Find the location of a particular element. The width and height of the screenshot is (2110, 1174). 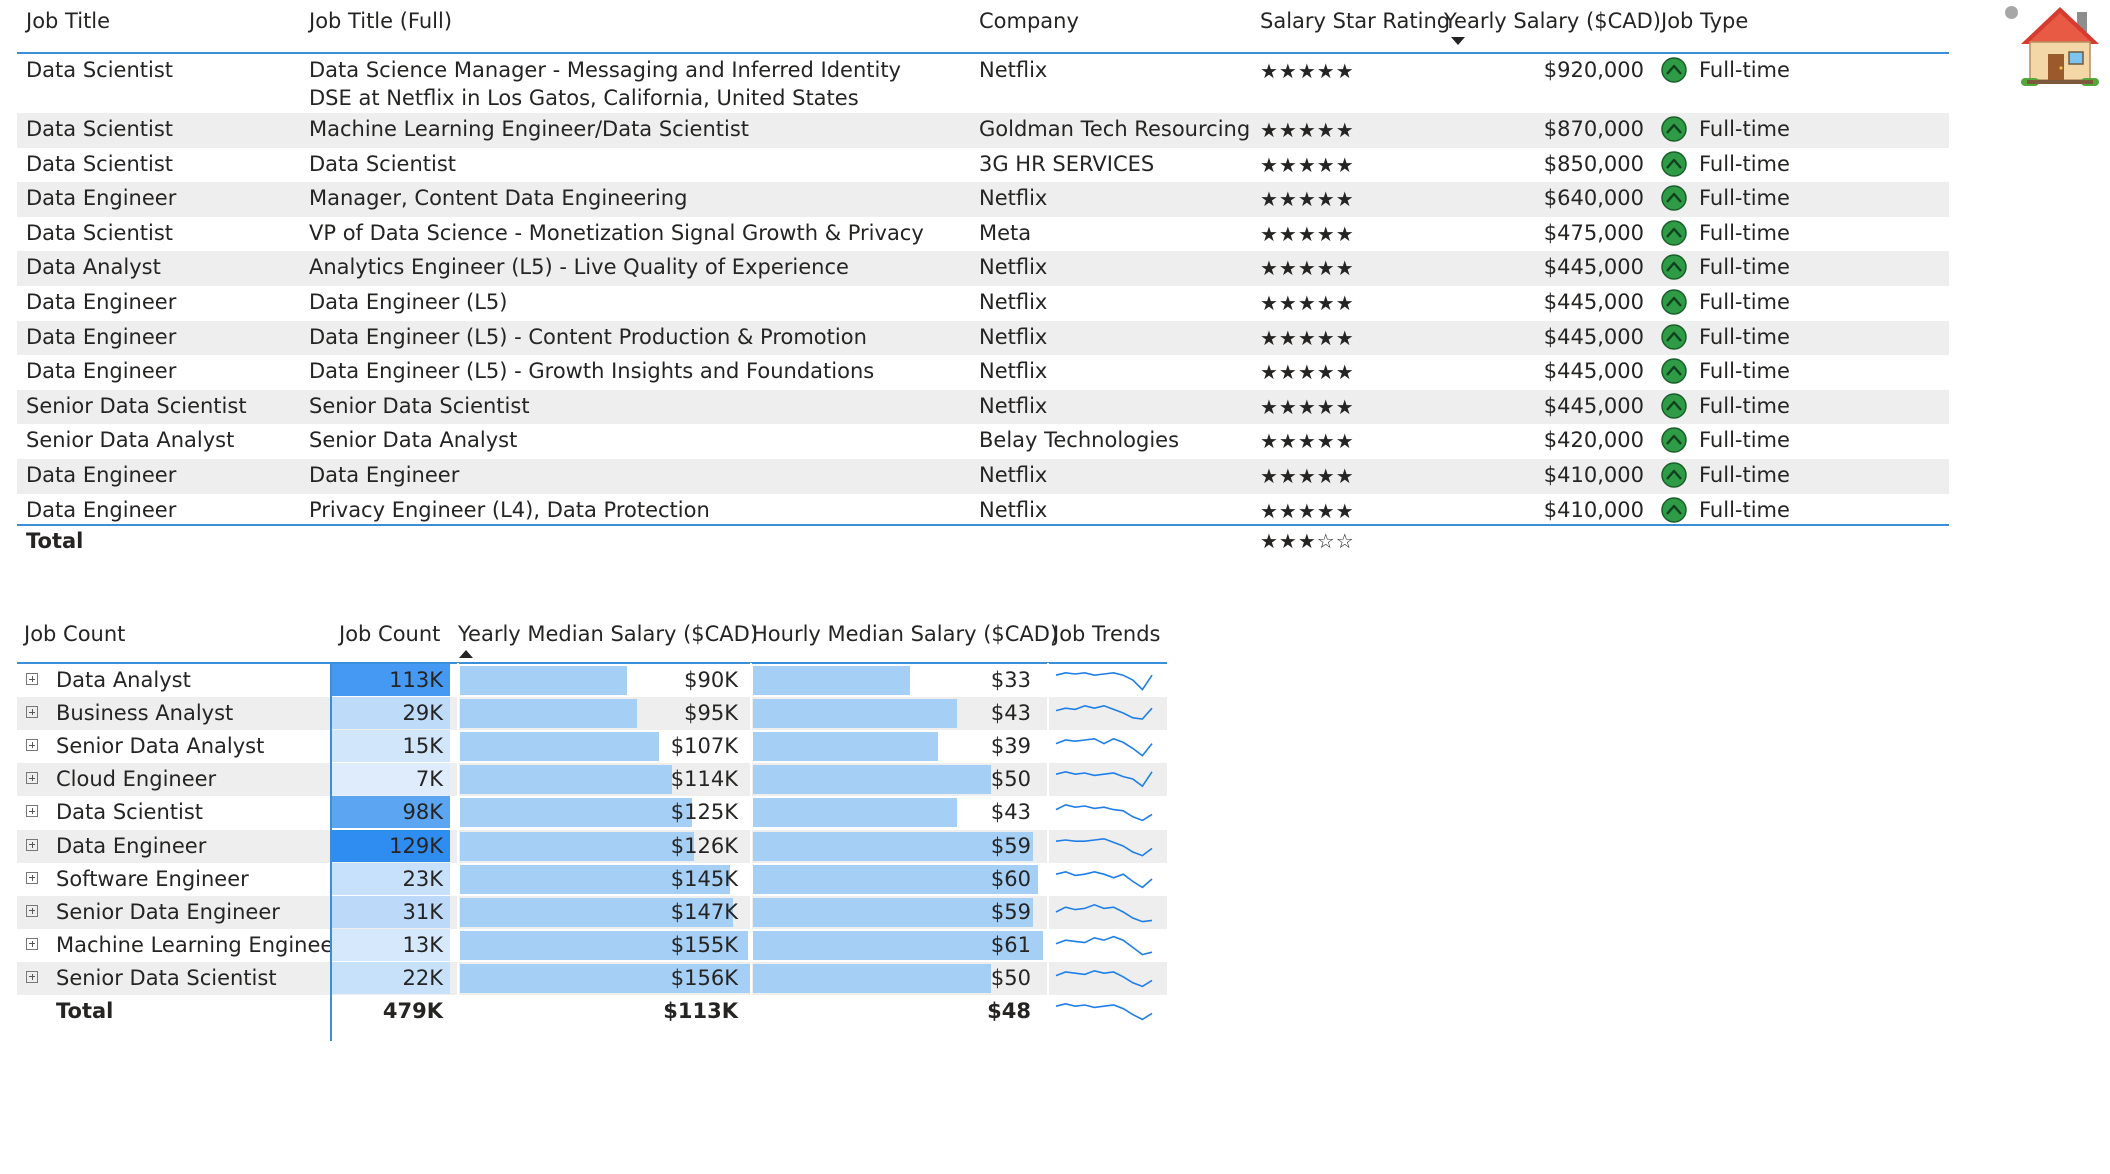

sort-descending-icon is located at coordinates (1458, 41).